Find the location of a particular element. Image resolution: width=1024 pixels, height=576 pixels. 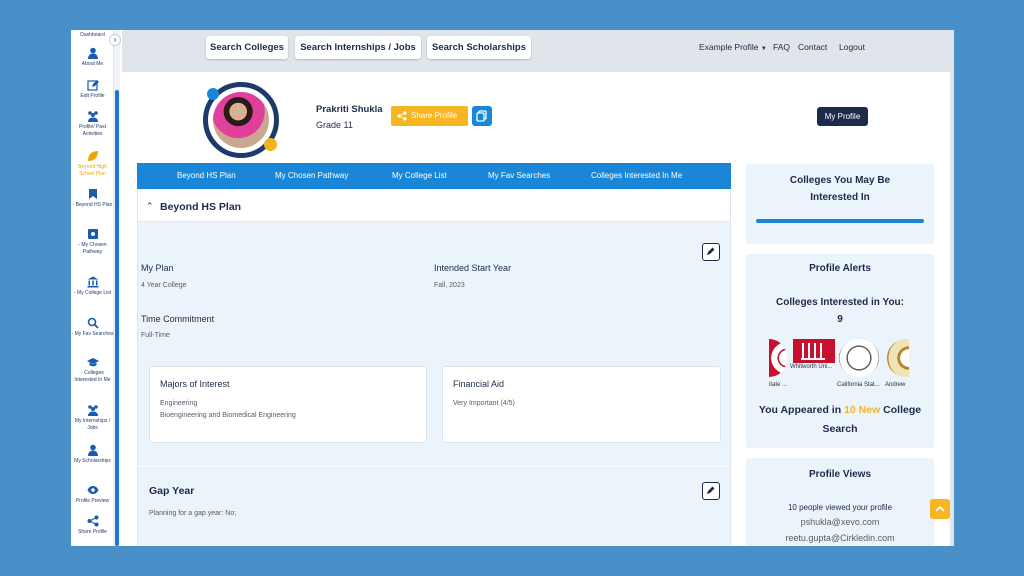

example-profile-dropdown: Example Profile ▼ is located at coordinates (733, 47).